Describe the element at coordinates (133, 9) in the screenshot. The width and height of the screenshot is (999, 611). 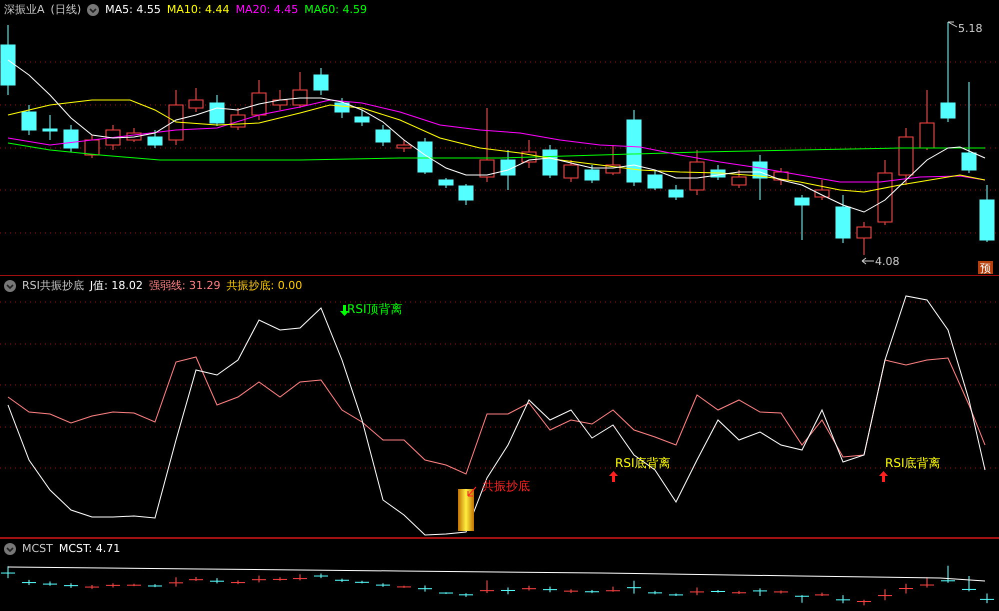
I see `indicator-reading: MA5: 4.55` at that location.